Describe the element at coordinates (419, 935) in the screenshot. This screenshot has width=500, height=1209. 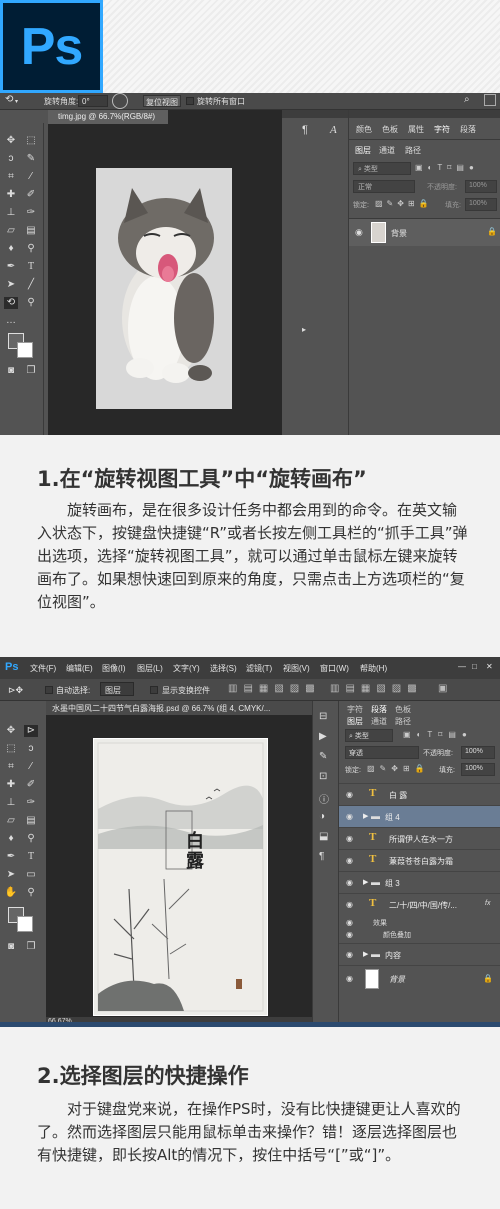
I see `effect-item-row: ◉ 颜色叠加` at that location.